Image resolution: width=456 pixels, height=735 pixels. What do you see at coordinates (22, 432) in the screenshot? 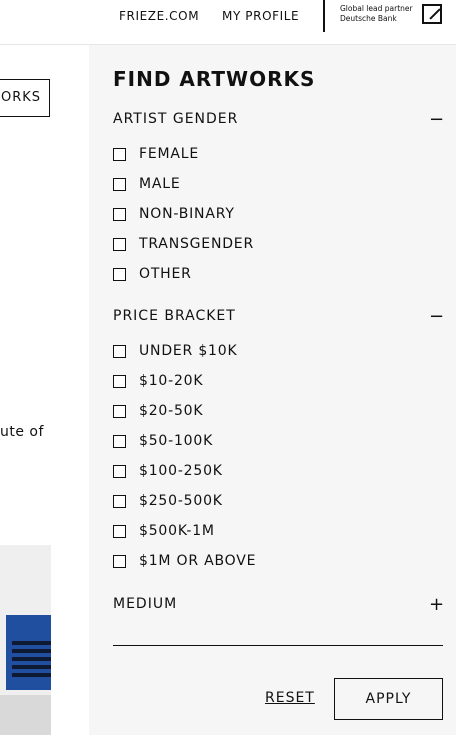
I see `background-text-fragment: ute of` at bounding box center [22, 432].